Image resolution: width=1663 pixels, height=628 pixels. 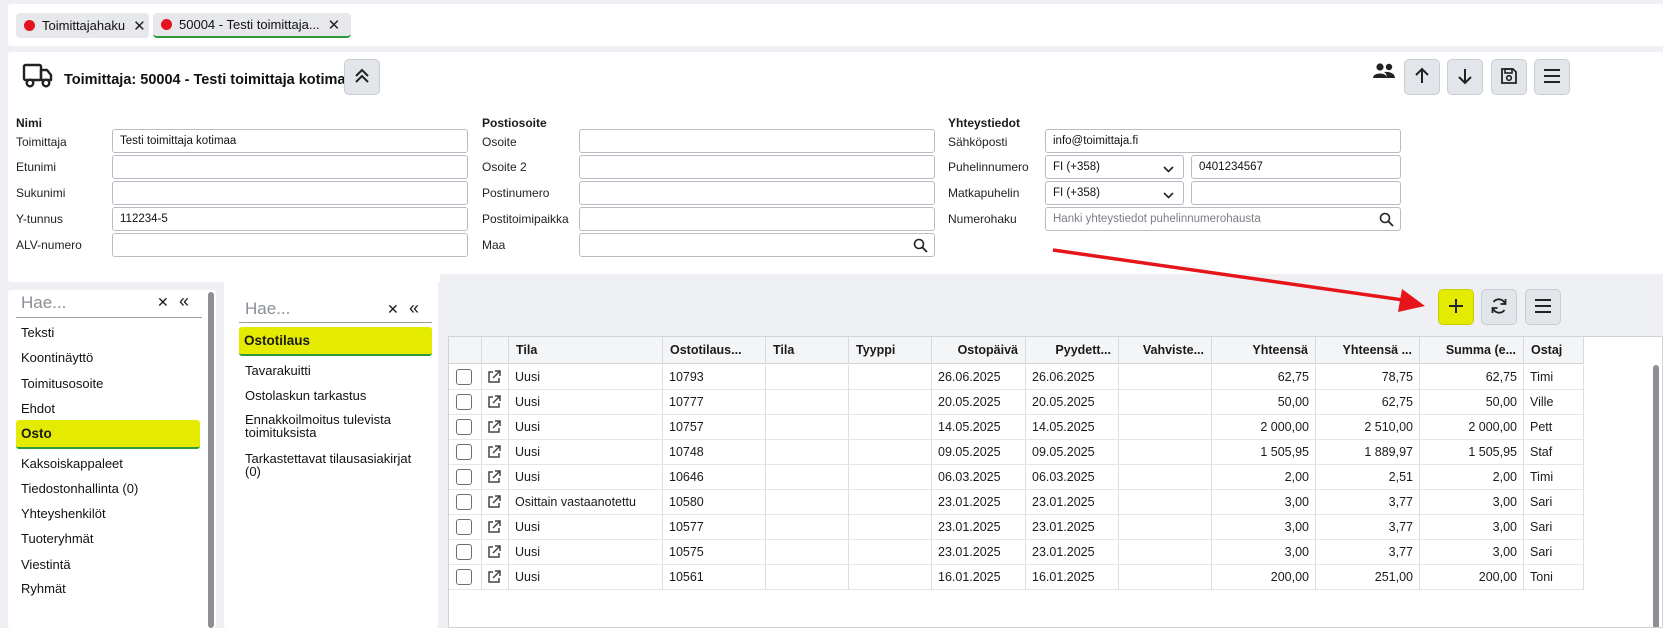 What do you see at coordinates (1296, 193) in the screenshot?
I see `mobile-number-field` at bounding box center [1296, 193].